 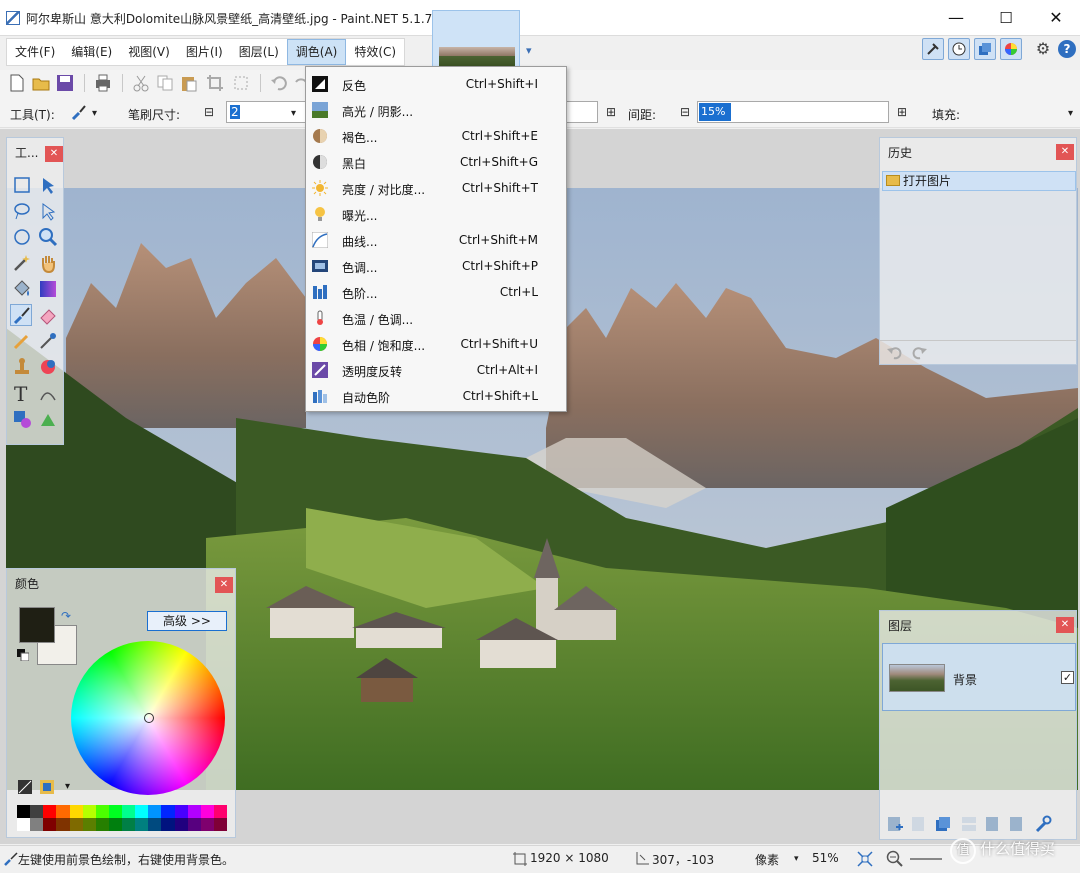 What do you see at coordinates (48, 393) in the screenshot?
I see `line-curve-tool-icon` at bounding box center [48, 393].